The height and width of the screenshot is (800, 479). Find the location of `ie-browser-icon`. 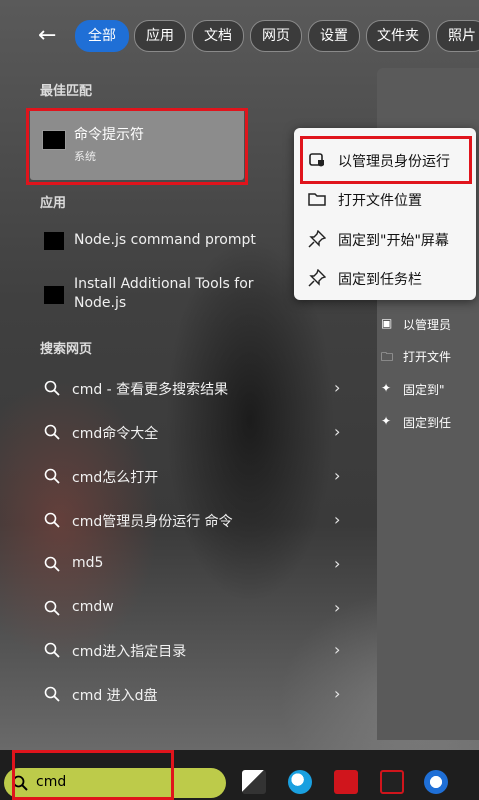

ie-browser-icon is located at coordinates (436, 782).